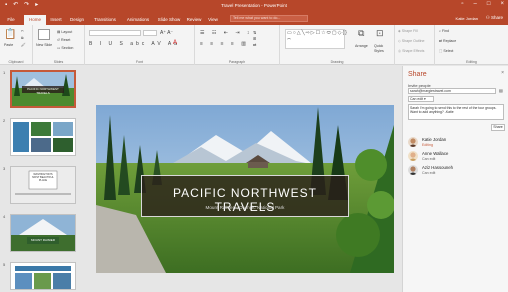 This screenshot has width=508, height=292. What do you see at coordinates (237, 62) in the screenshot?
I see `paragraph-label: Paragraph` at bounding box center [237, 62].